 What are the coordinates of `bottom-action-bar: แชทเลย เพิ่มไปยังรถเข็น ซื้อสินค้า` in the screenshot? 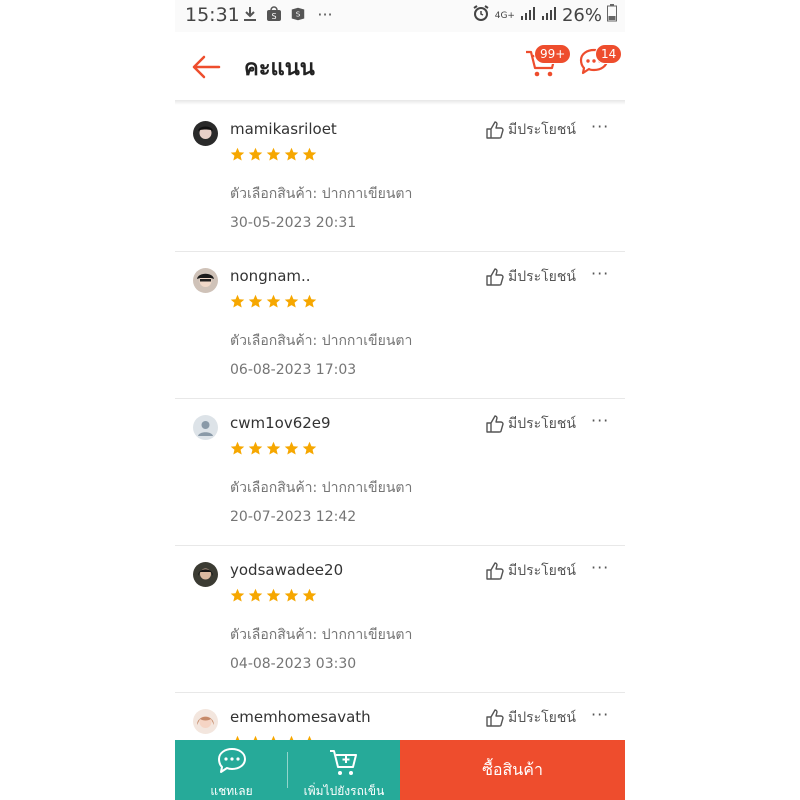 It's located at (400, 770).